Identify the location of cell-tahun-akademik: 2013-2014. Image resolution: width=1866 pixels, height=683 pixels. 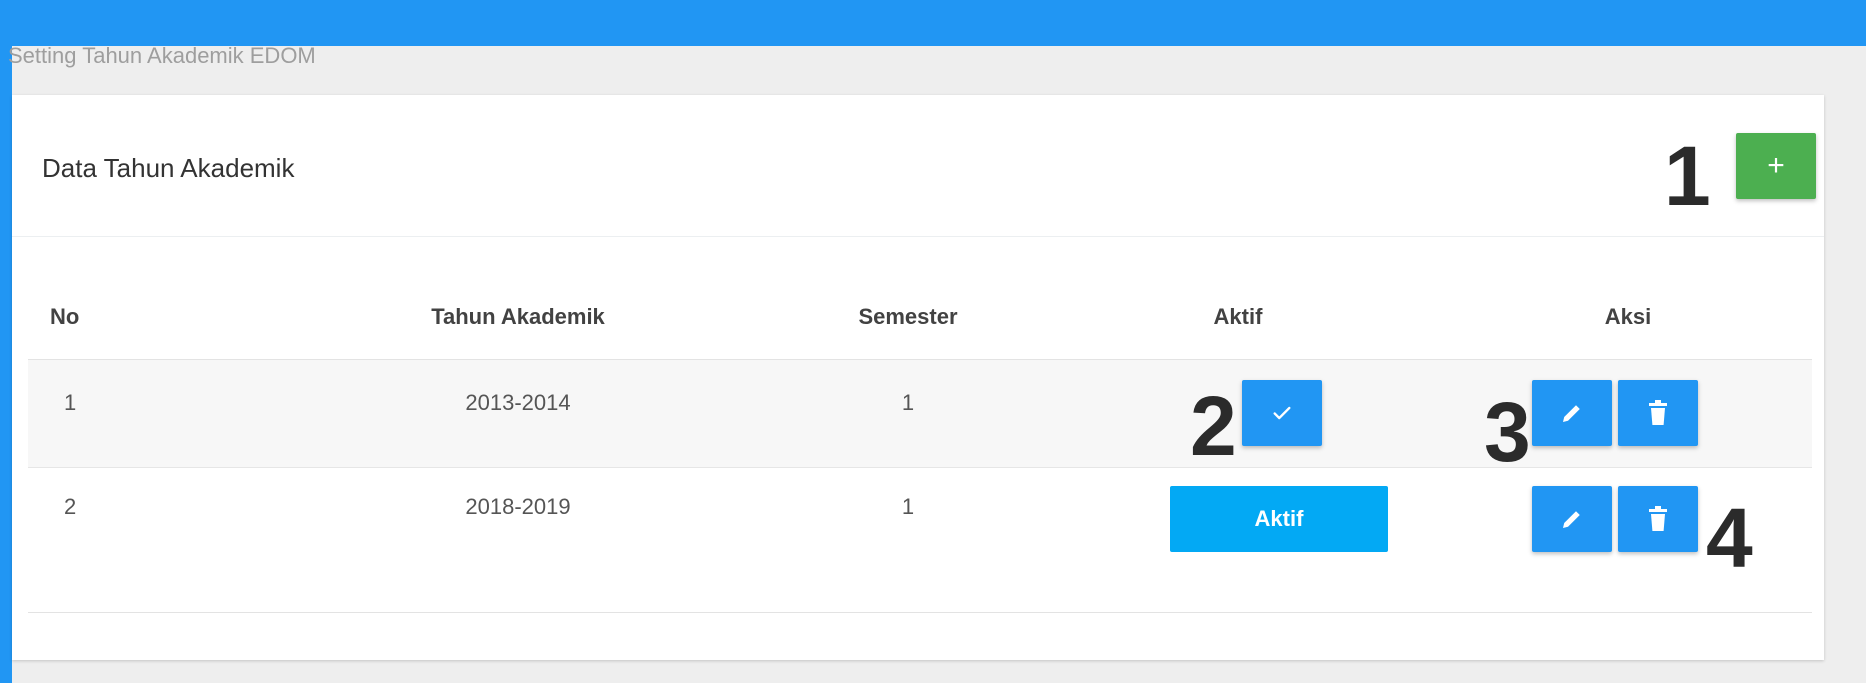
(518, 402).